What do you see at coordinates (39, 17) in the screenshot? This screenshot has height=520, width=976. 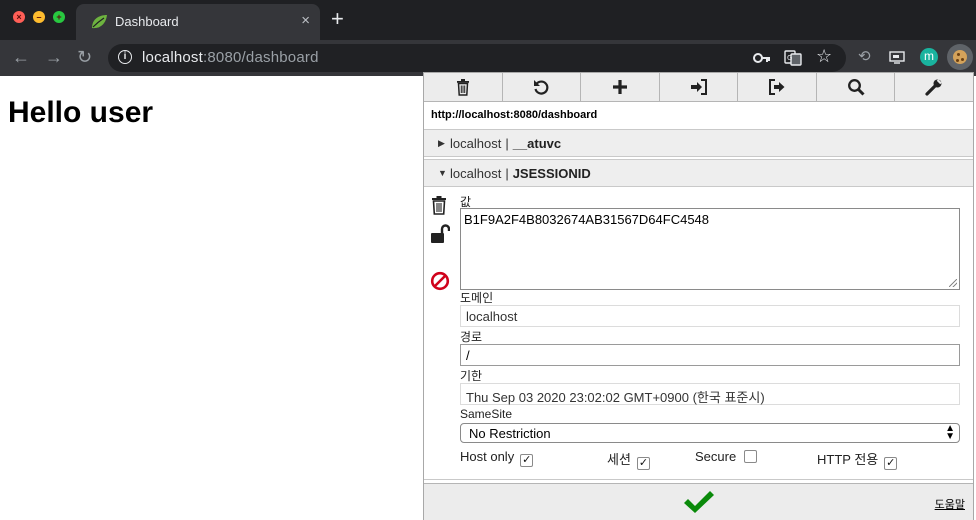 I see `minimize-window-button: –` at bounding box center [39, 17].